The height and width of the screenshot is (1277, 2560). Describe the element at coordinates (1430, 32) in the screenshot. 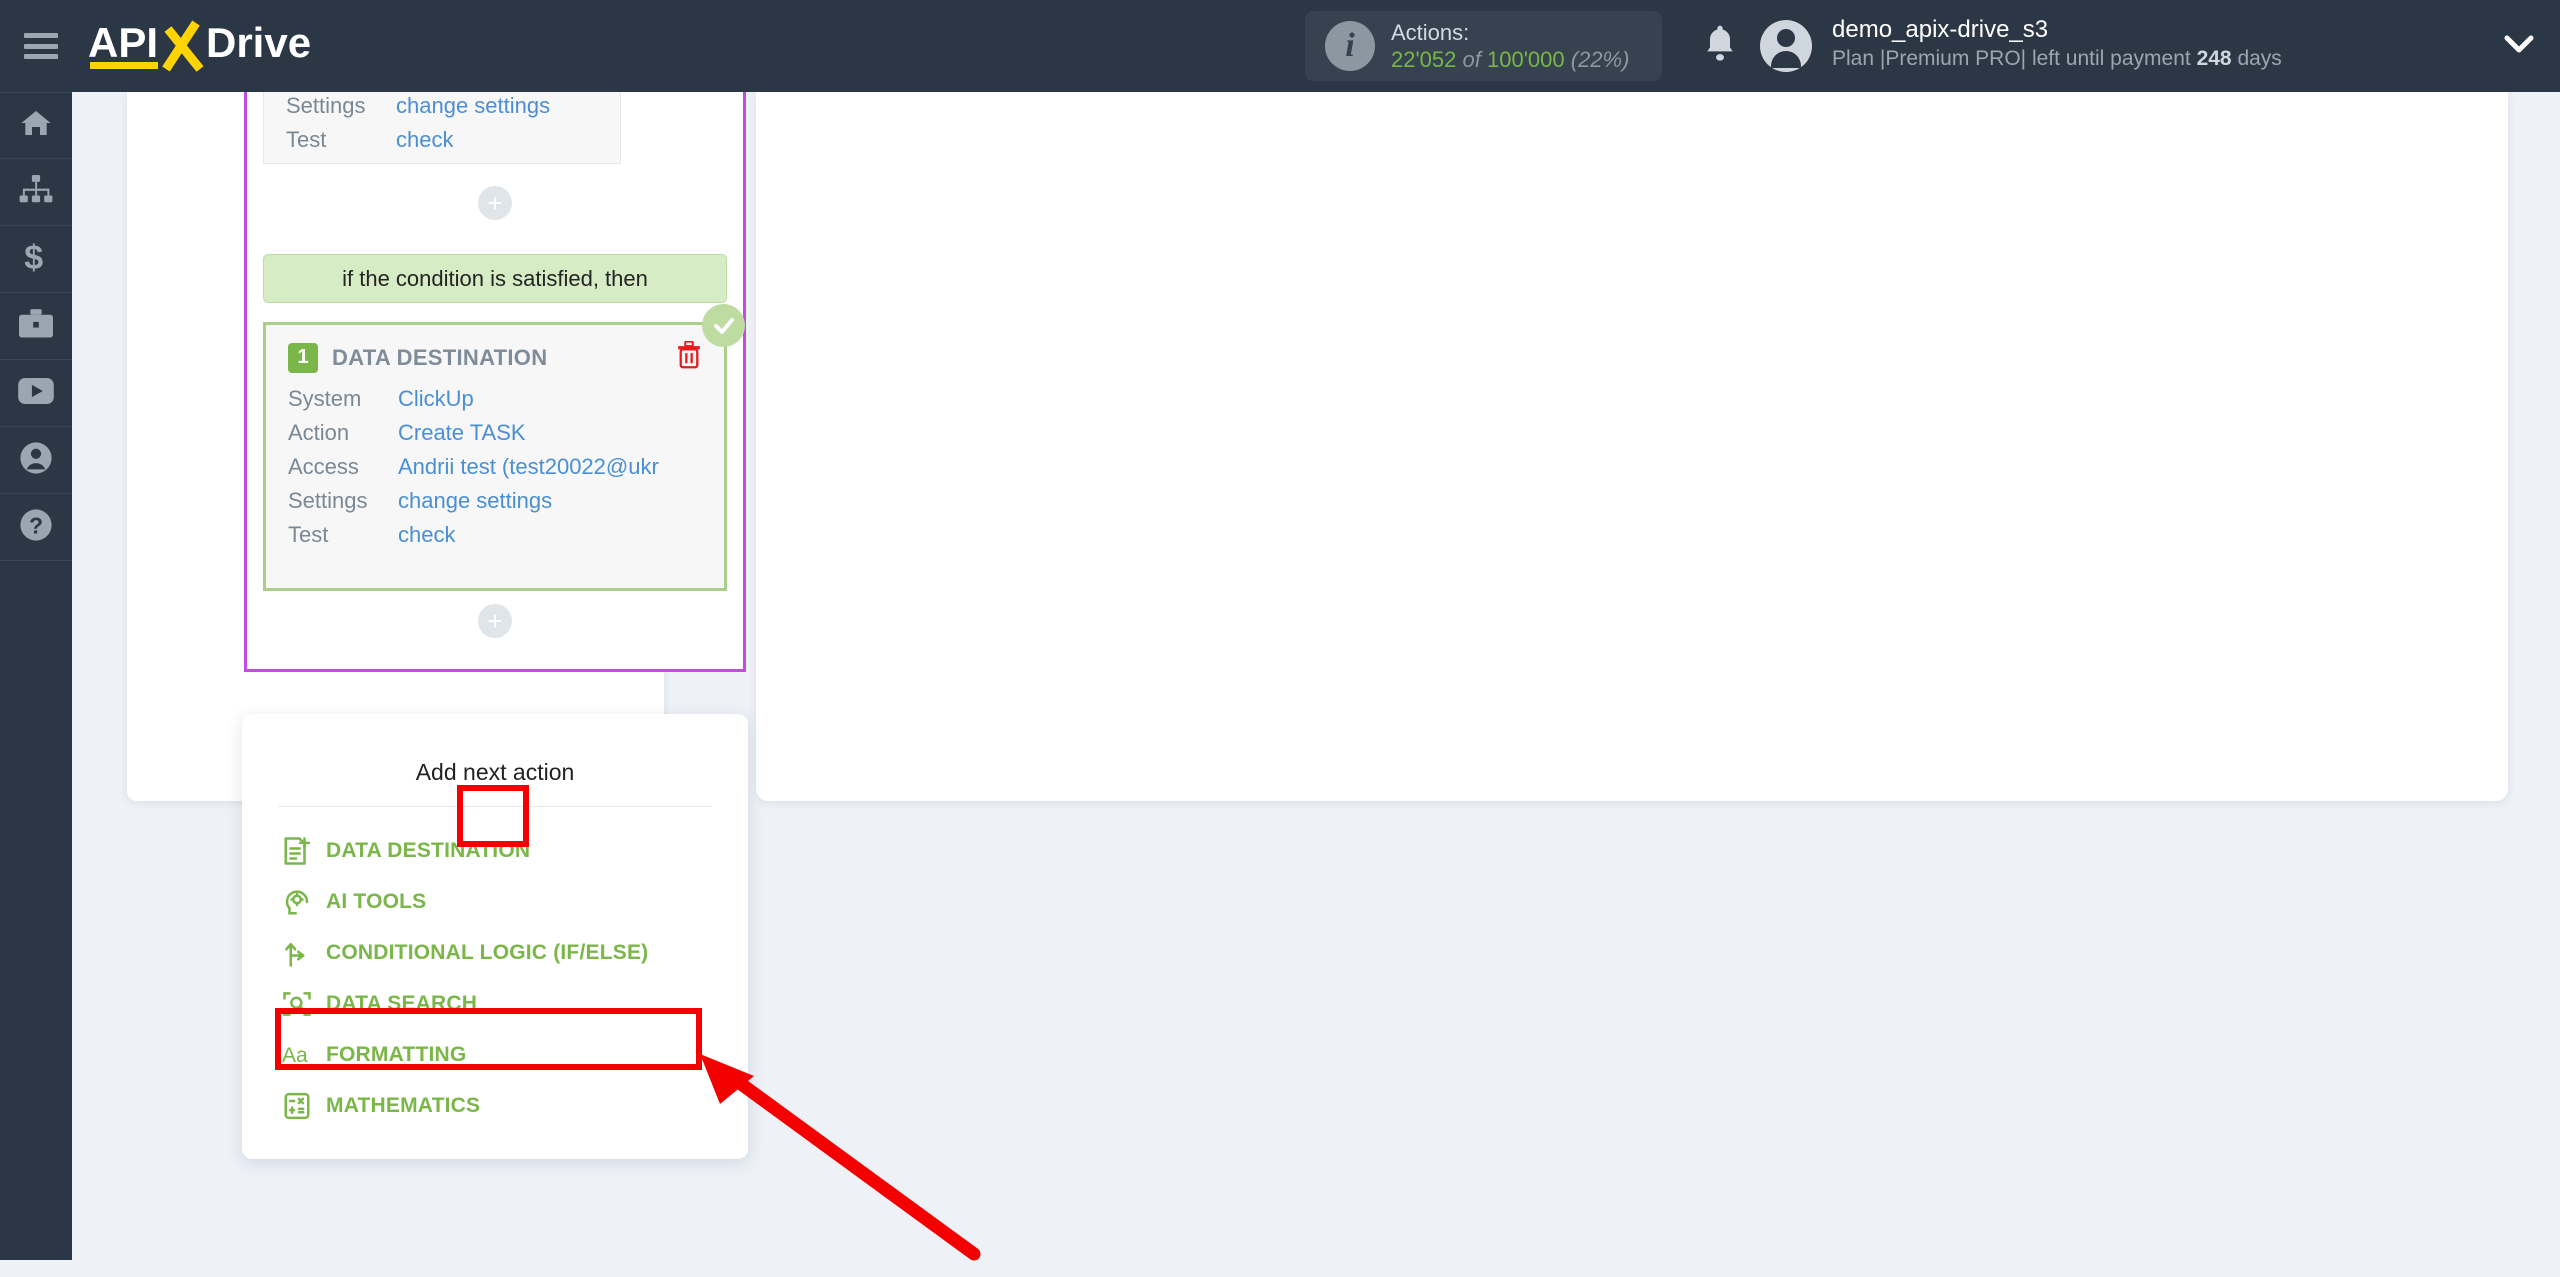

I see `actions-label: Actions:` at that location.